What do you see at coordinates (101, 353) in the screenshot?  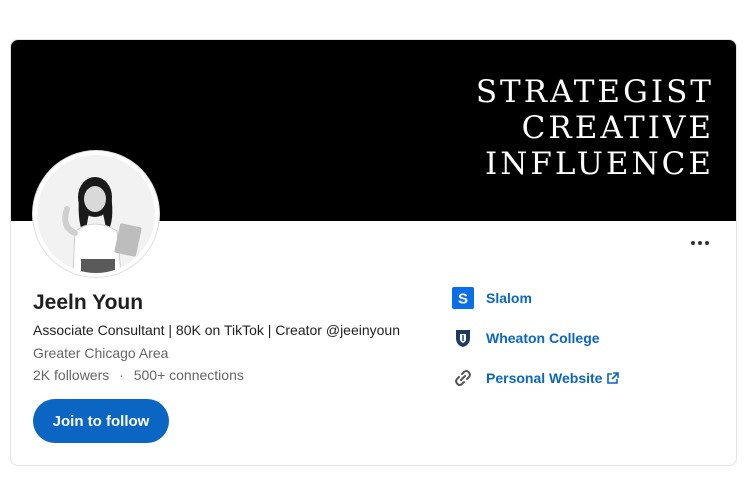 I see `profile-location: Greater Chicago Area` at bounding box center [101, 353].